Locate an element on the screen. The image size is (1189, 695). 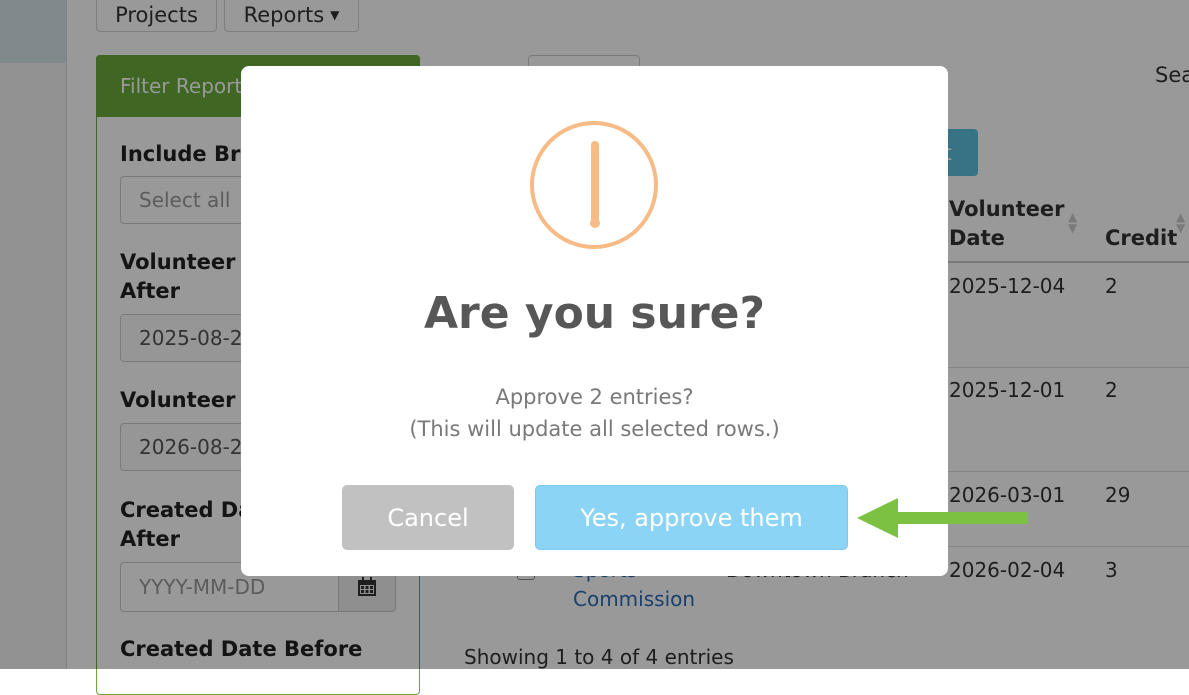
cancel-button: Cancel is located at coordinates (428, 517).